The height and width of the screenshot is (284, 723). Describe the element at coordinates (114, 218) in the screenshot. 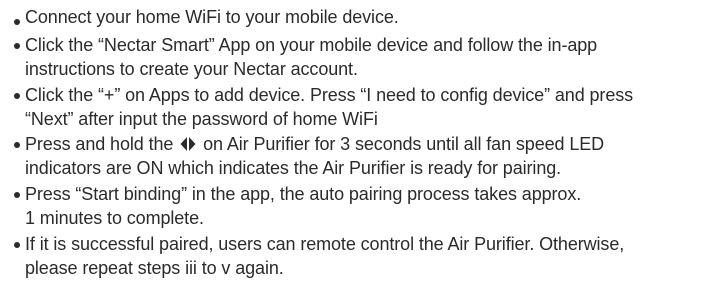

I see `step-text: 1 minutes to complete.` at that location.